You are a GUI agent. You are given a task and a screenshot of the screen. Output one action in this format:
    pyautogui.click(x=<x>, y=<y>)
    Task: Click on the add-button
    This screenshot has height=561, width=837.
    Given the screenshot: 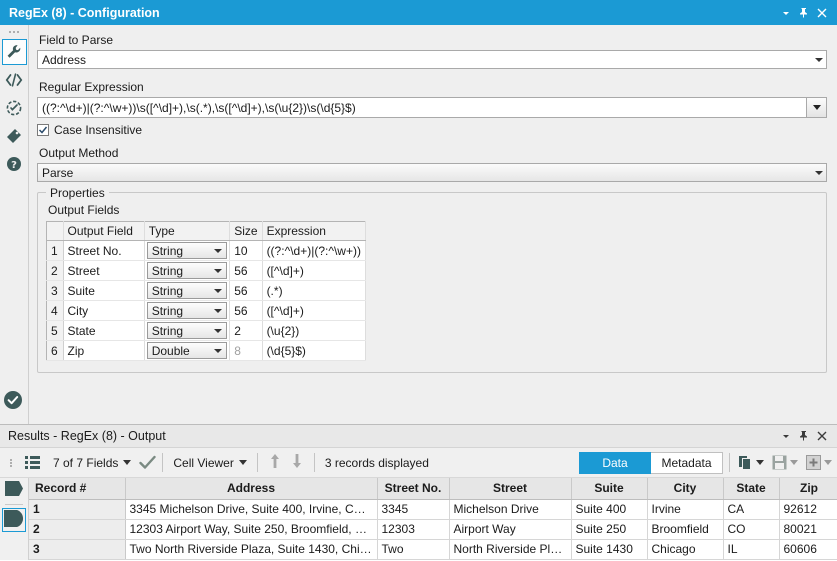 What is the action you would take?
    pyautogui.click(x=819, y=463)
    